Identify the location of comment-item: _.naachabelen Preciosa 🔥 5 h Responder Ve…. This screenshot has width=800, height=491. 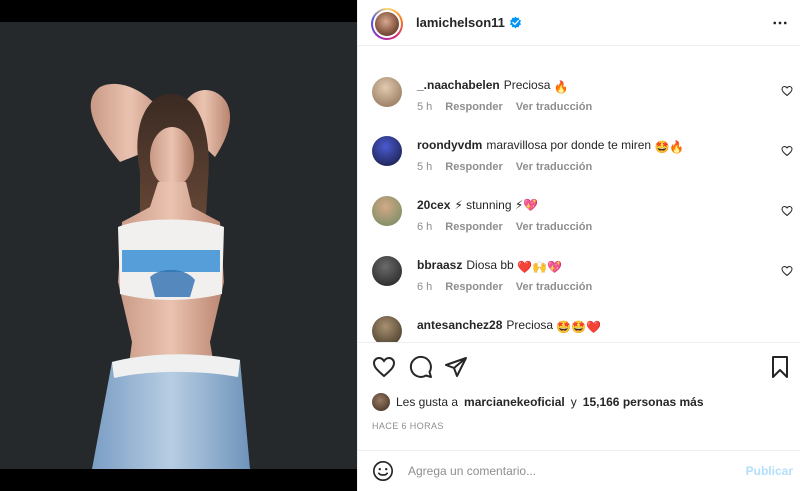
(579, 103).